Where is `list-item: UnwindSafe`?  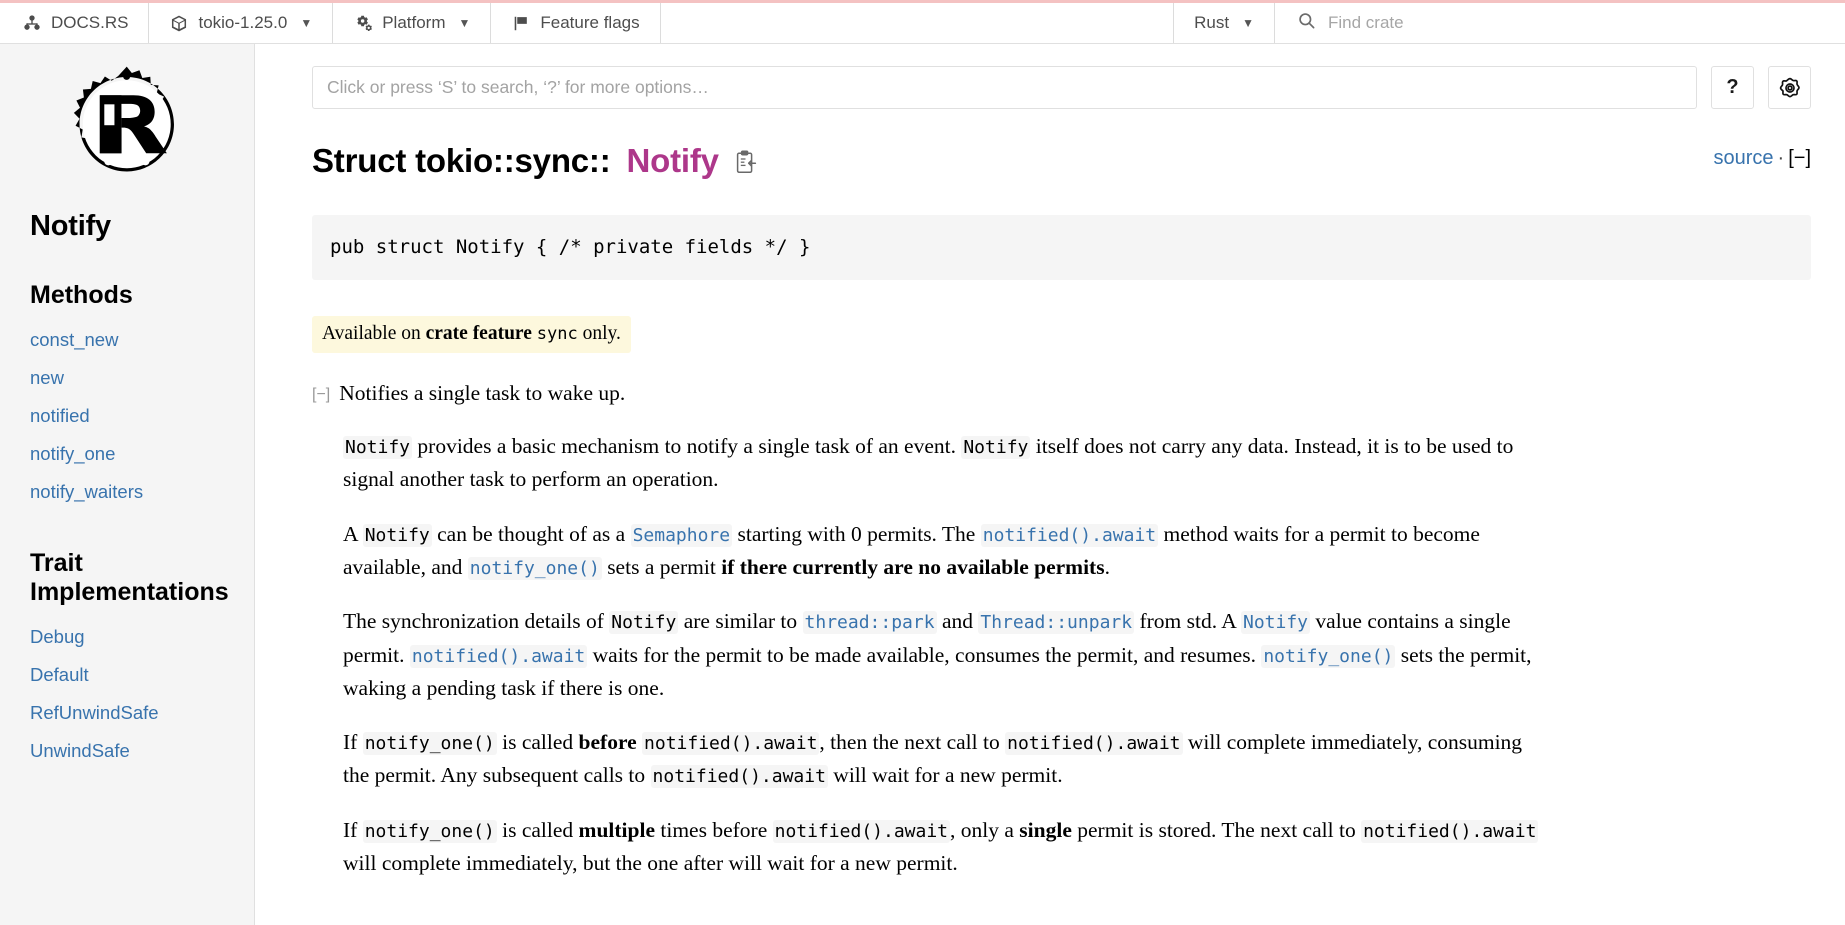
list-item: UnwindSafe is located at coordinates (127, 751).